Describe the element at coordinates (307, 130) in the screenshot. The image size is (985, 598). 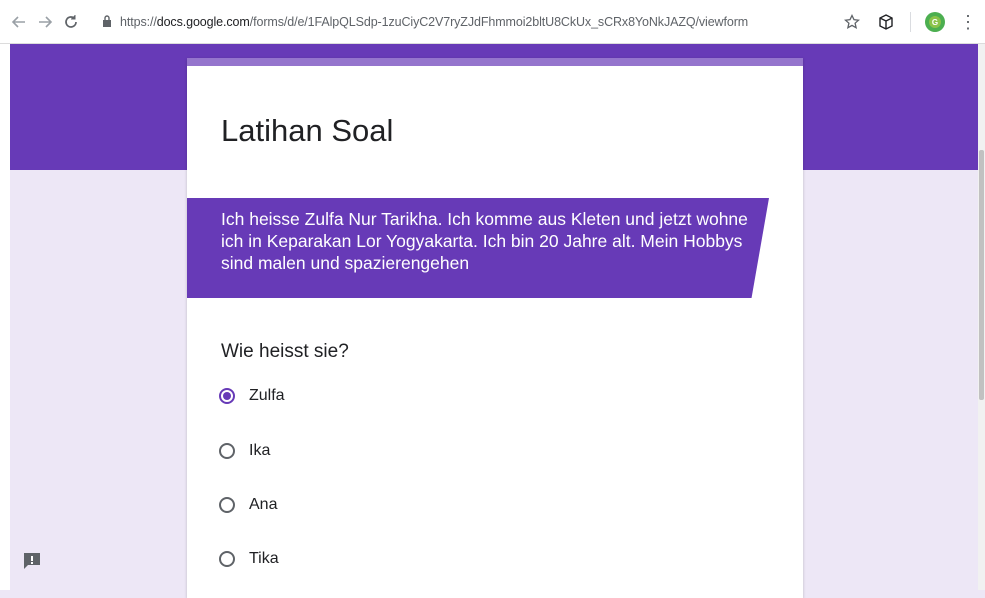
I see `form-title: Latihan Soal` at that location.